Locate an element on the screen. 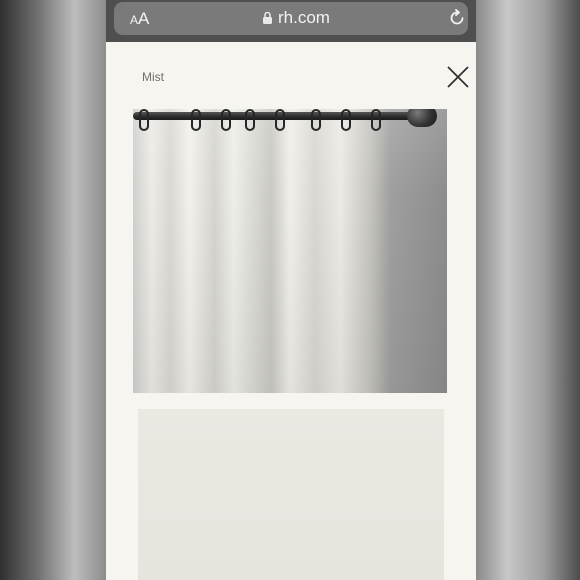  lock-icon is located at coordinates (267, 18).